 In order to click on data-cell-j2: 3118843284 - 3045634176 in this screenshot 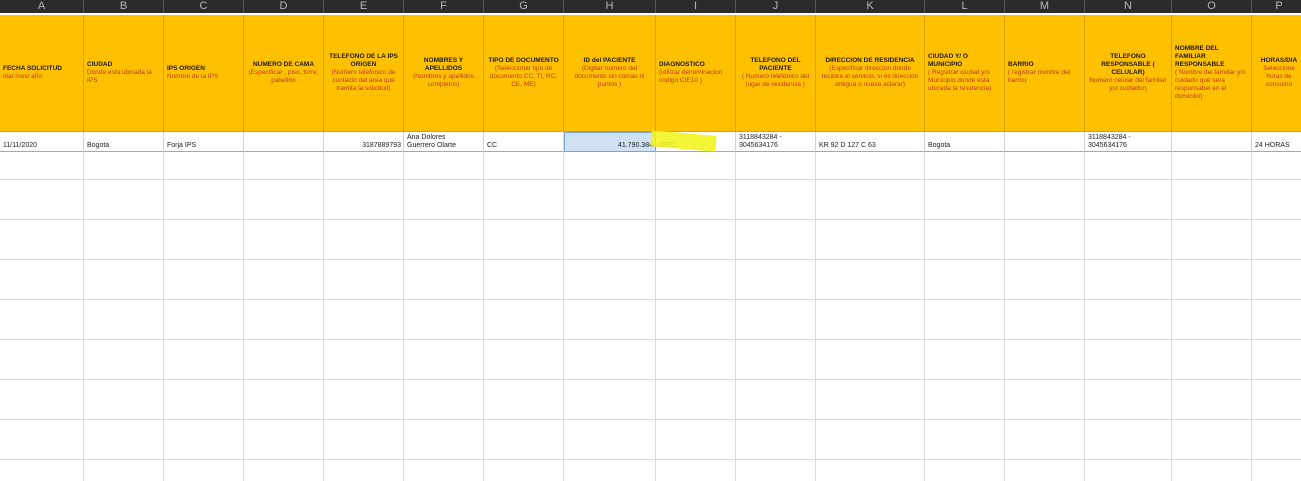, I will do `click(776, 142)`.